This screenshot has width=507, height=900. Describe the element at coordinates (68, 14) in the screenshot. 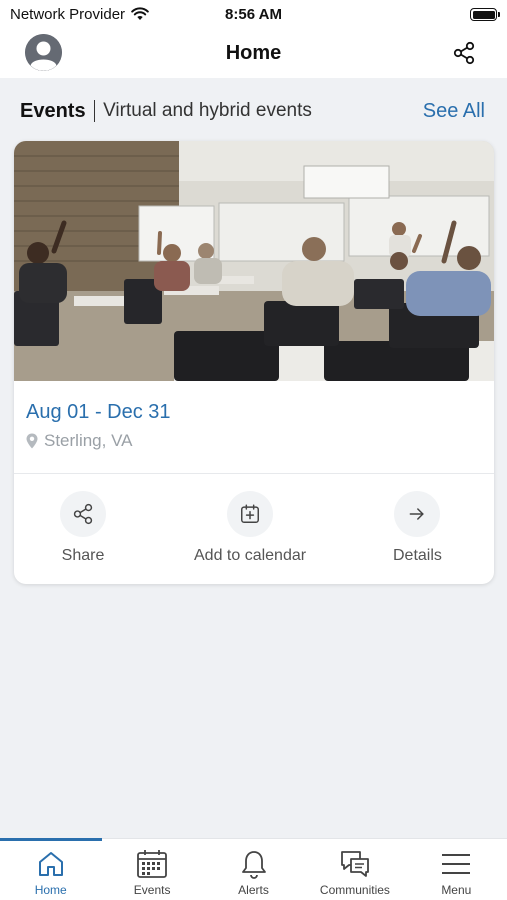

I see `carrier-label: Network Provider` at that location.